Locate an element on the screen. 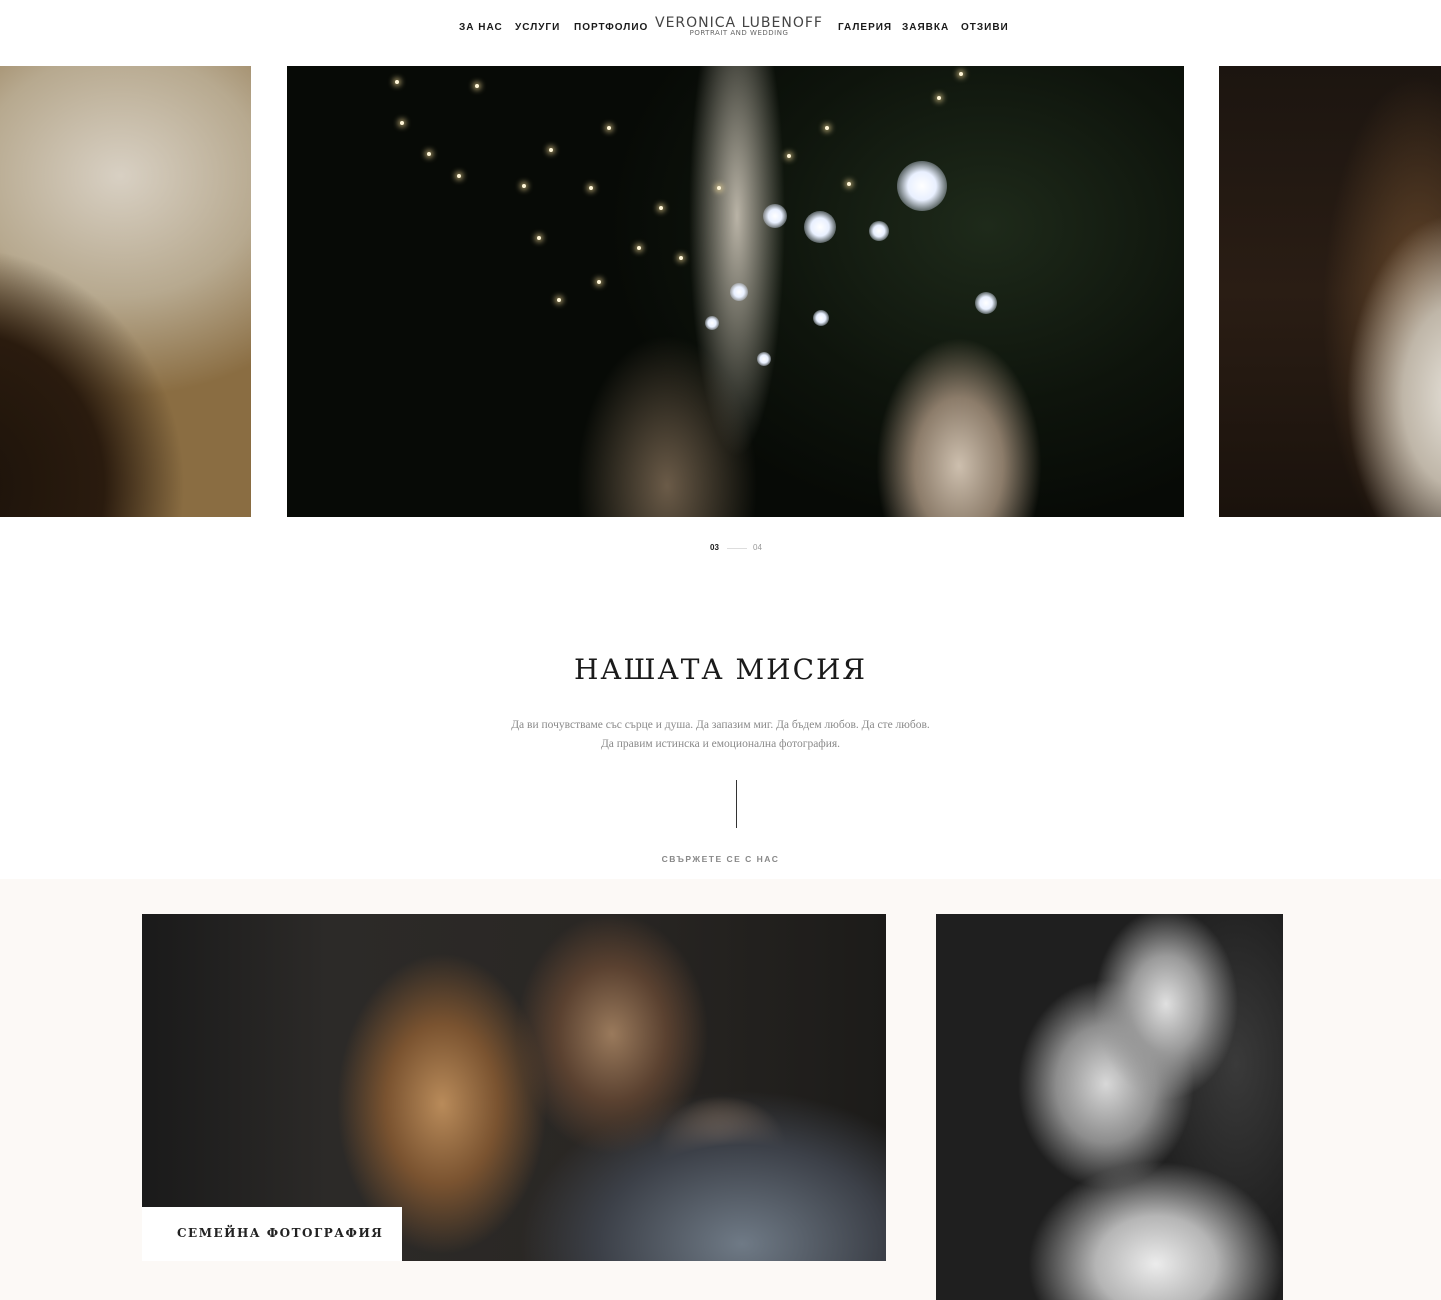 This screenshot has height=1300, width=1441. nav-link-services: УСЛУГИ is located at coordinates (537, 27).